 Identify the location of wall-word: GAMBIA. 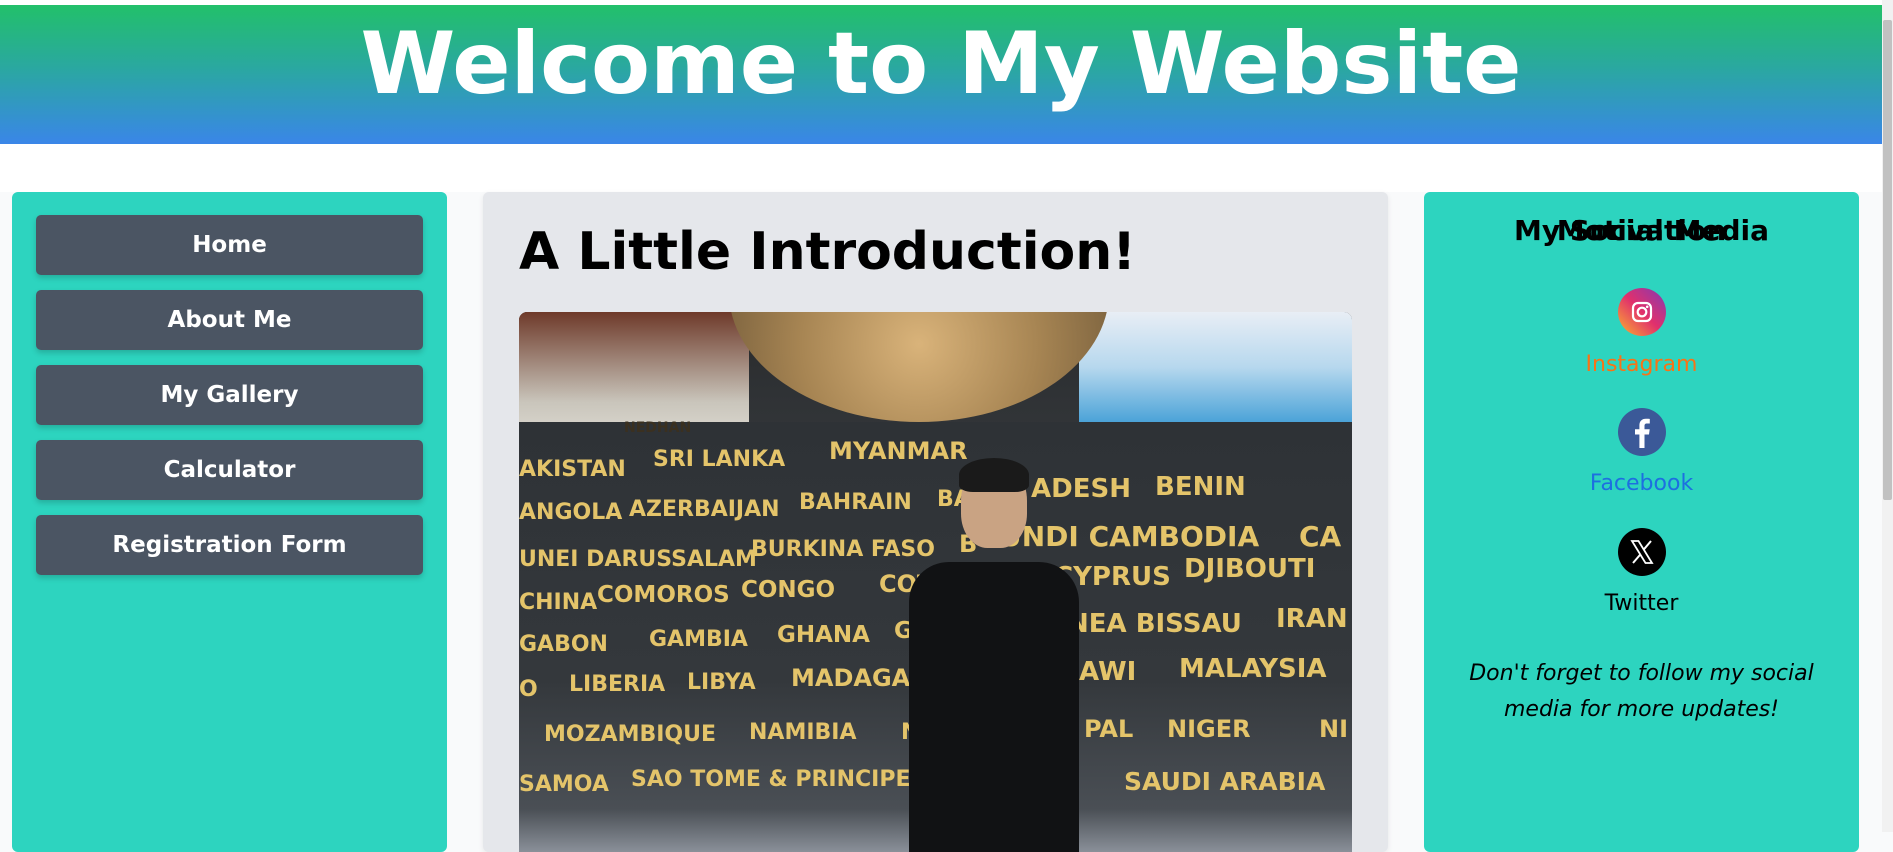
(698, 639).